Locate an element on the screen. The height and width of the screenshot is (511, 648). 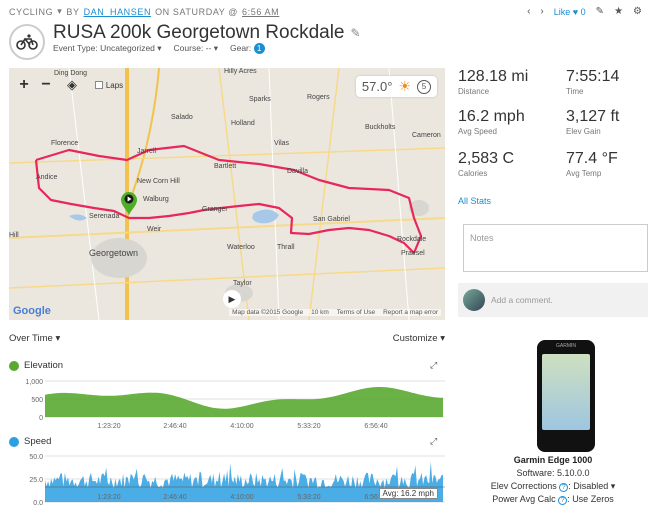
place-label: San Gabriel is located at coordinates (331, 219).